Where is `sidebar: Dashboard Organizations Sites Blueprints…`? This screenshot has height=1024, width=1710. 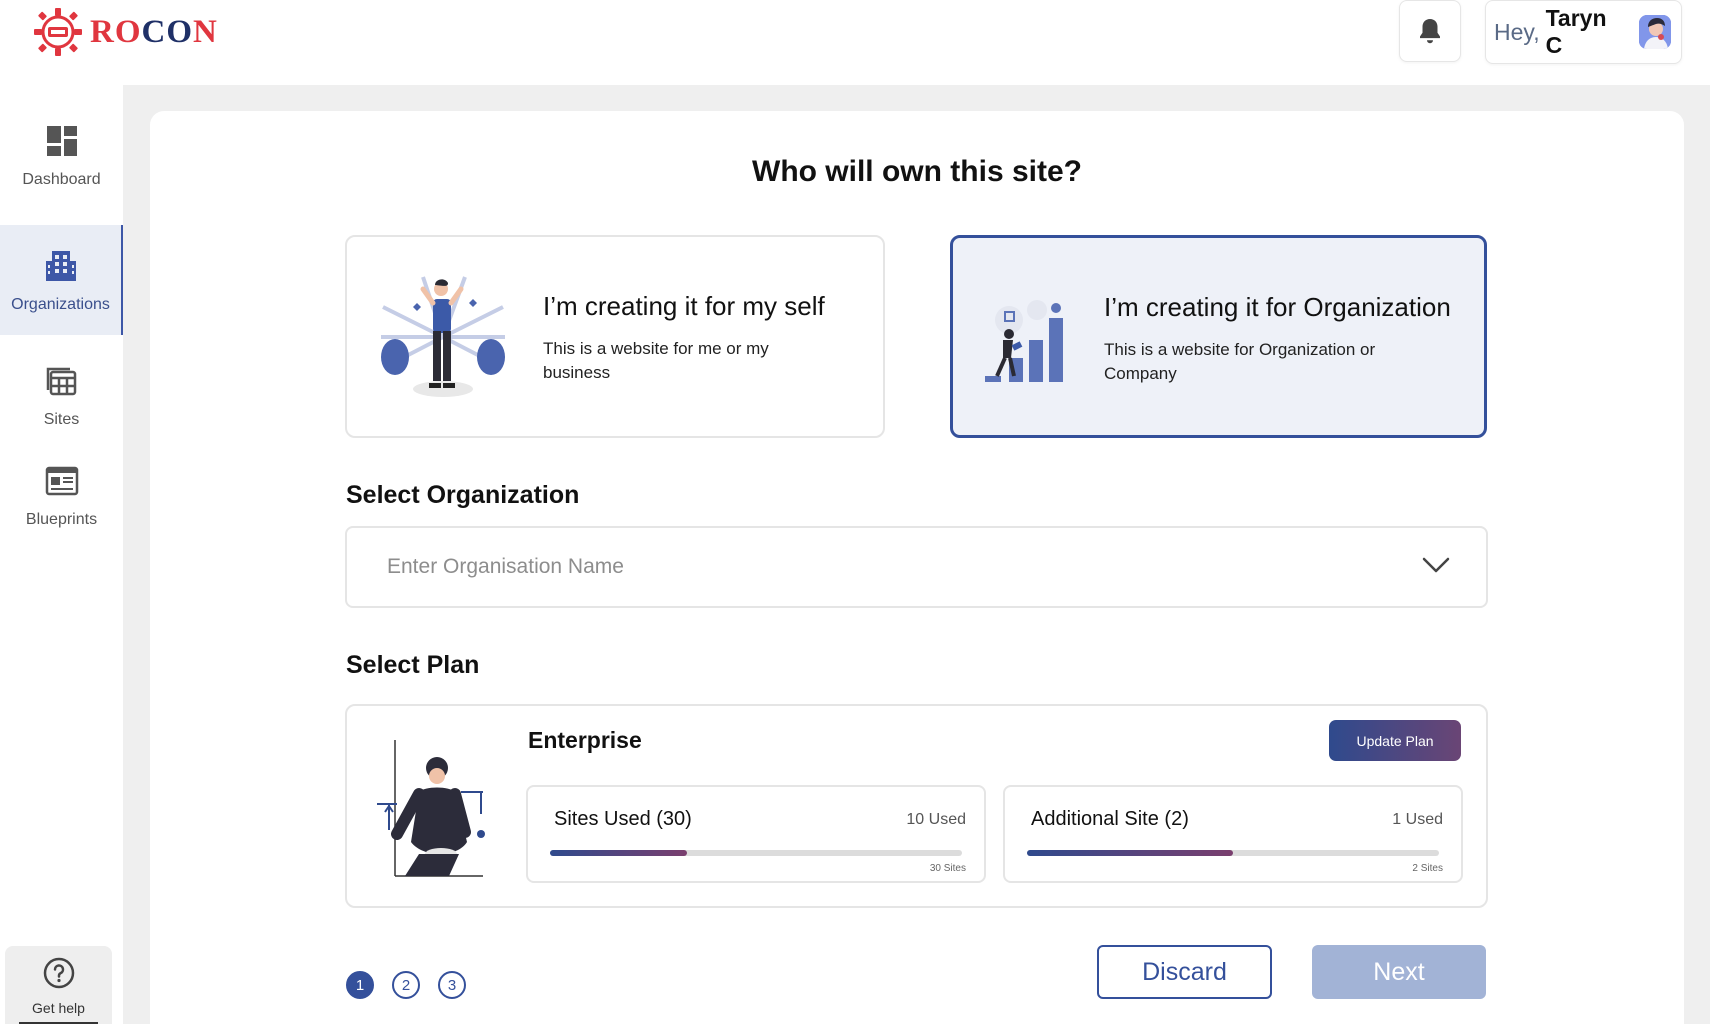
sidebar: Dashboard Organizations Sites Blueprints… is located at coordinates (61, 554).